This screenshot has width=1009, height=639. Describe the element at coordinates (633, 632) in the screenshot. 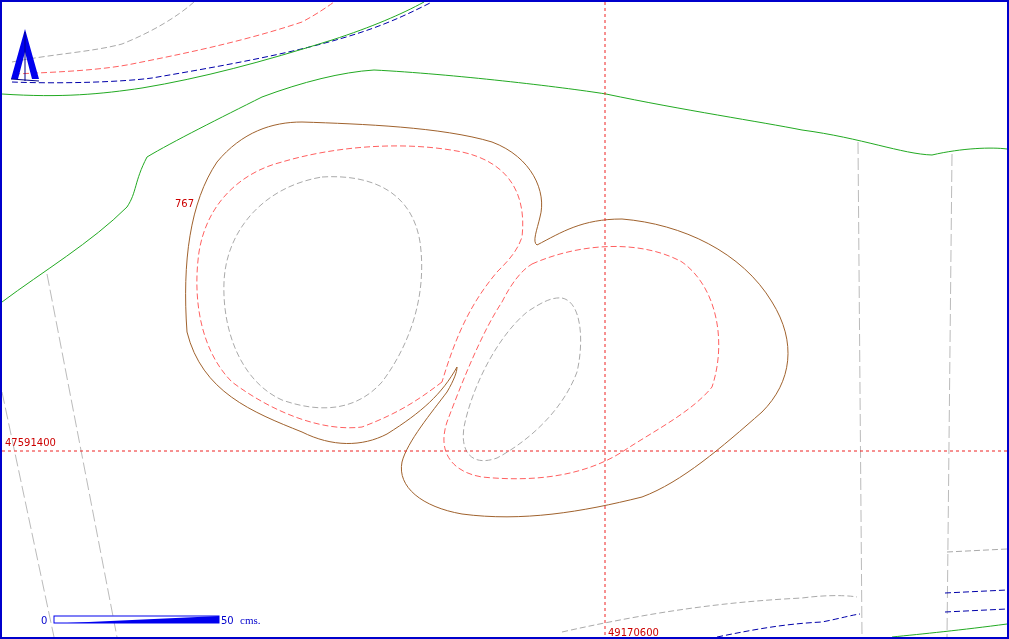

I see `grid-coordinate-label: 49170600` at that location.